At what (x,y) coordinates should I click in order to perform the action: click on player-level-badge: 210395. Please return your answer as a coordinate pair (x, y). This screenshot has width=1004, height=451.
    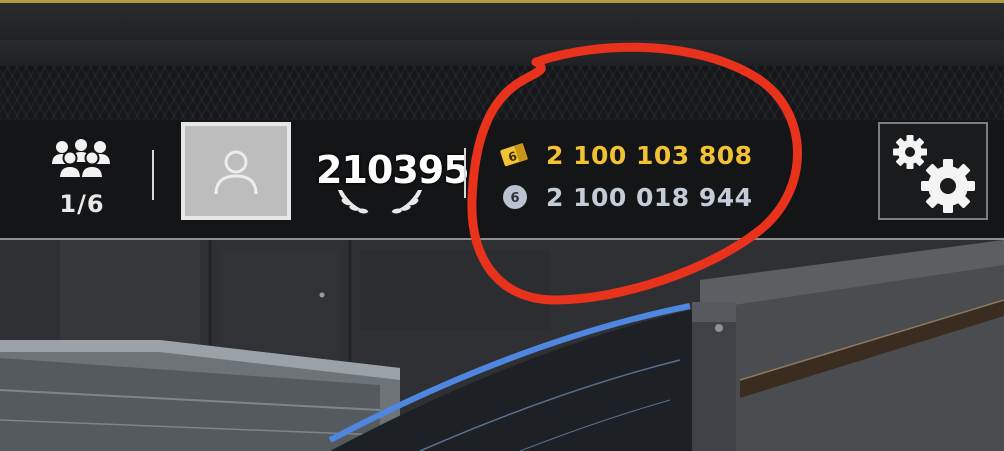
    Looking at the image, I should click on (393, 179).